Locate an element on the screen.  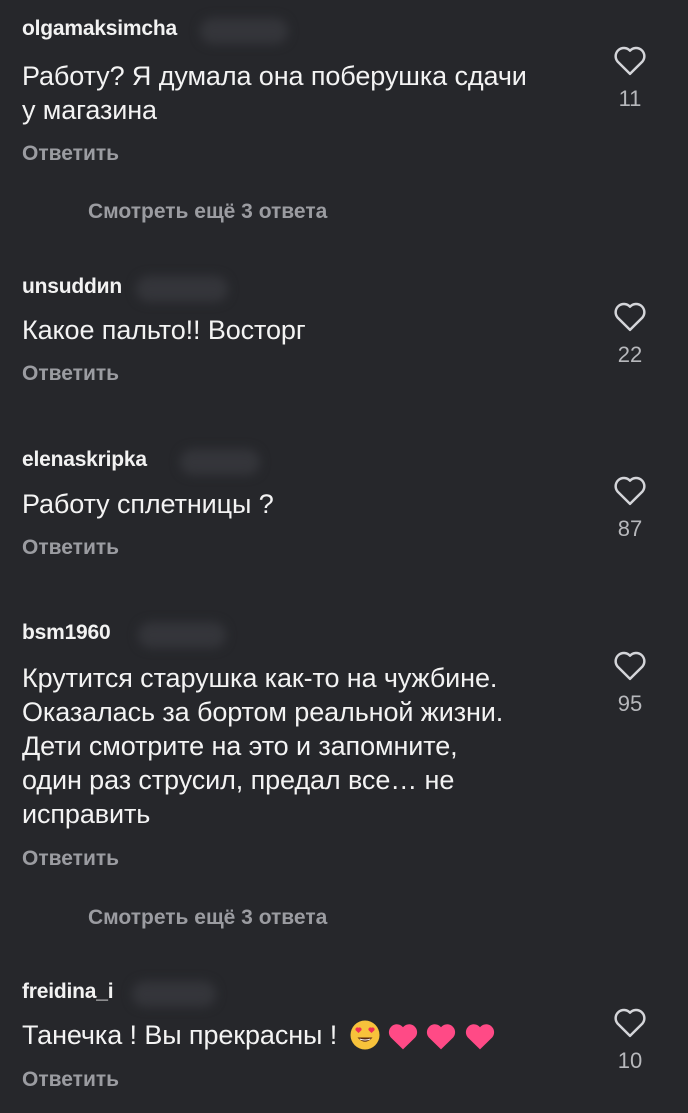
comment-text: Танечка ! Вы прекрасны ! is located at coordinates (307, 1036).